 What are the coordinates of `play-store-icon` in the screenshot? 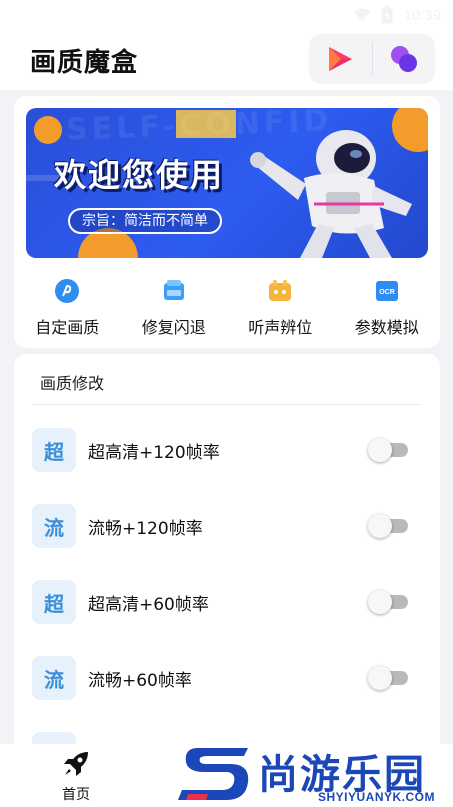 It's located at (341, 59).